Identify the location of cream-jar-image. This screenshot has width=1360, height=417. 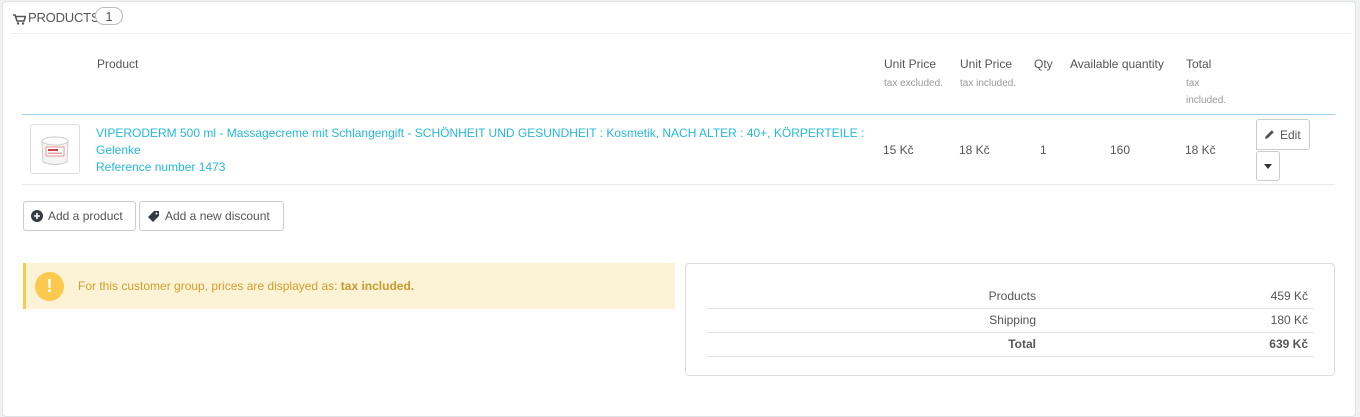
(55, 150).